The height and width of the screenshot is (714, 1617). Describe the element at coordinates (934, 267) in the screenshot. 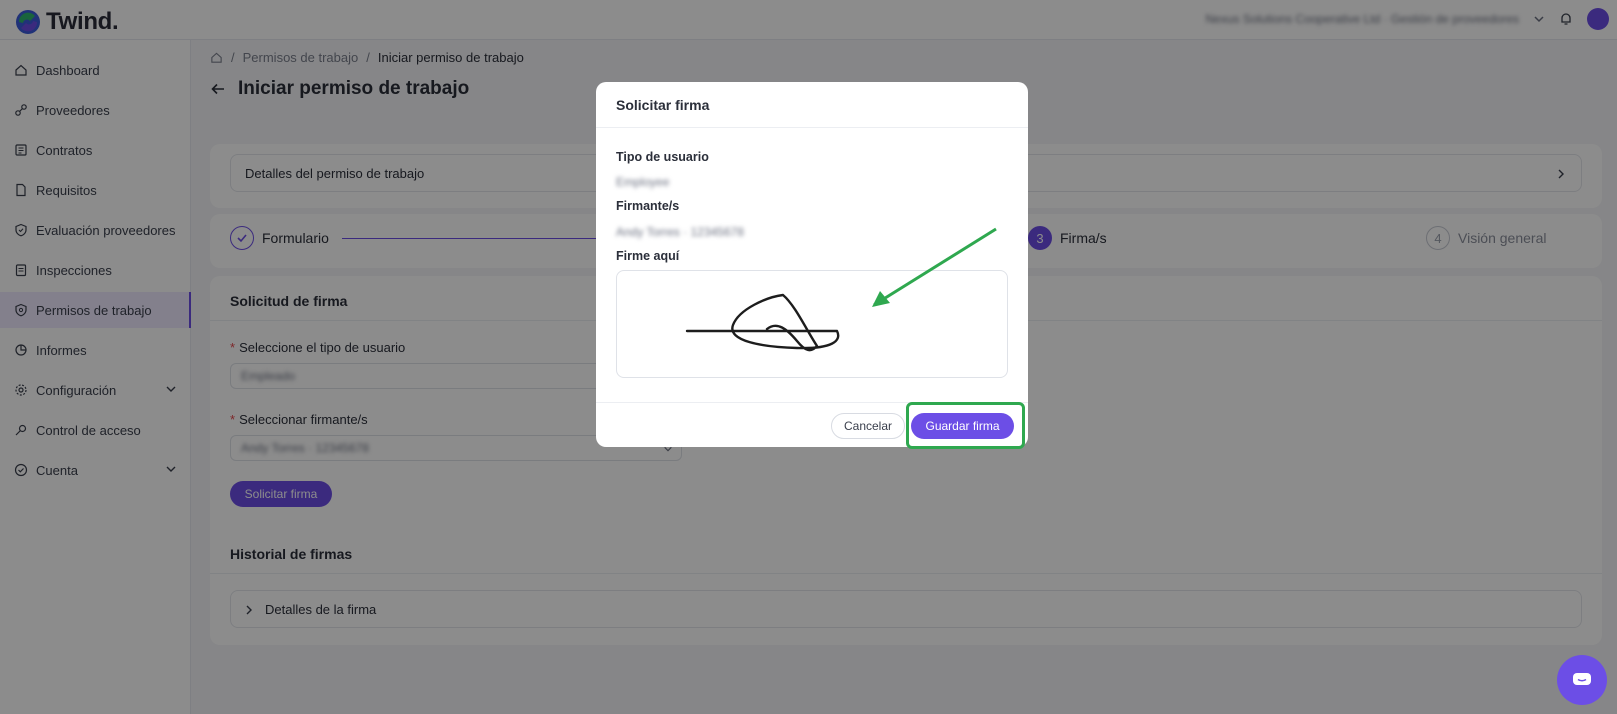

I see `annotation-arrow-icon` at that location.